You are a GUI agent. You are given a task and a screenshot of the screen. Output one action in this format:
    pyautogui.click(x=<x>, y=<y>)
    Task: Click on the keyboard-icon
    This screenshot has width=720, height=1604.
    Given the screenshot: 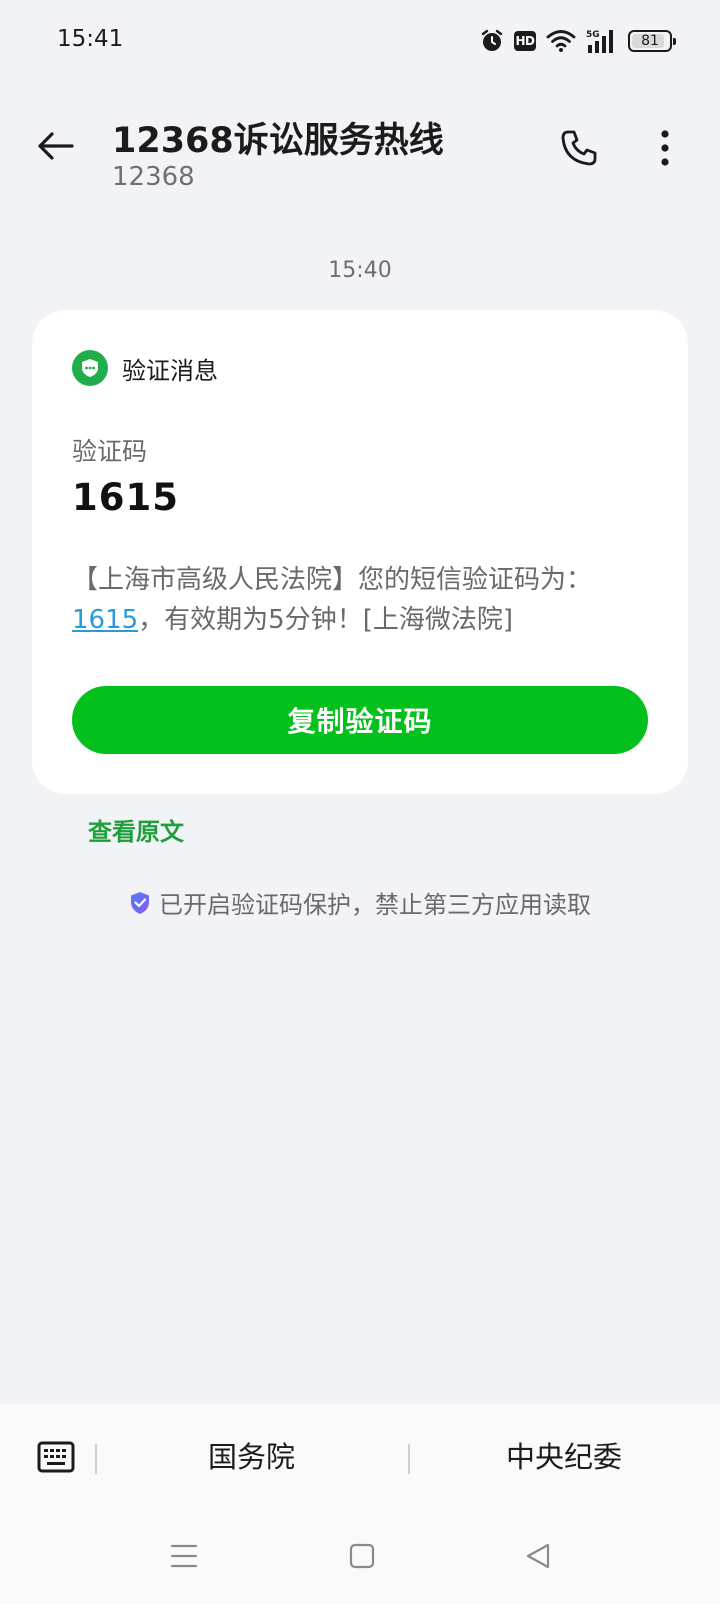 What is the action you would take?
    pyautogui.click(x=56, y=1457)
    